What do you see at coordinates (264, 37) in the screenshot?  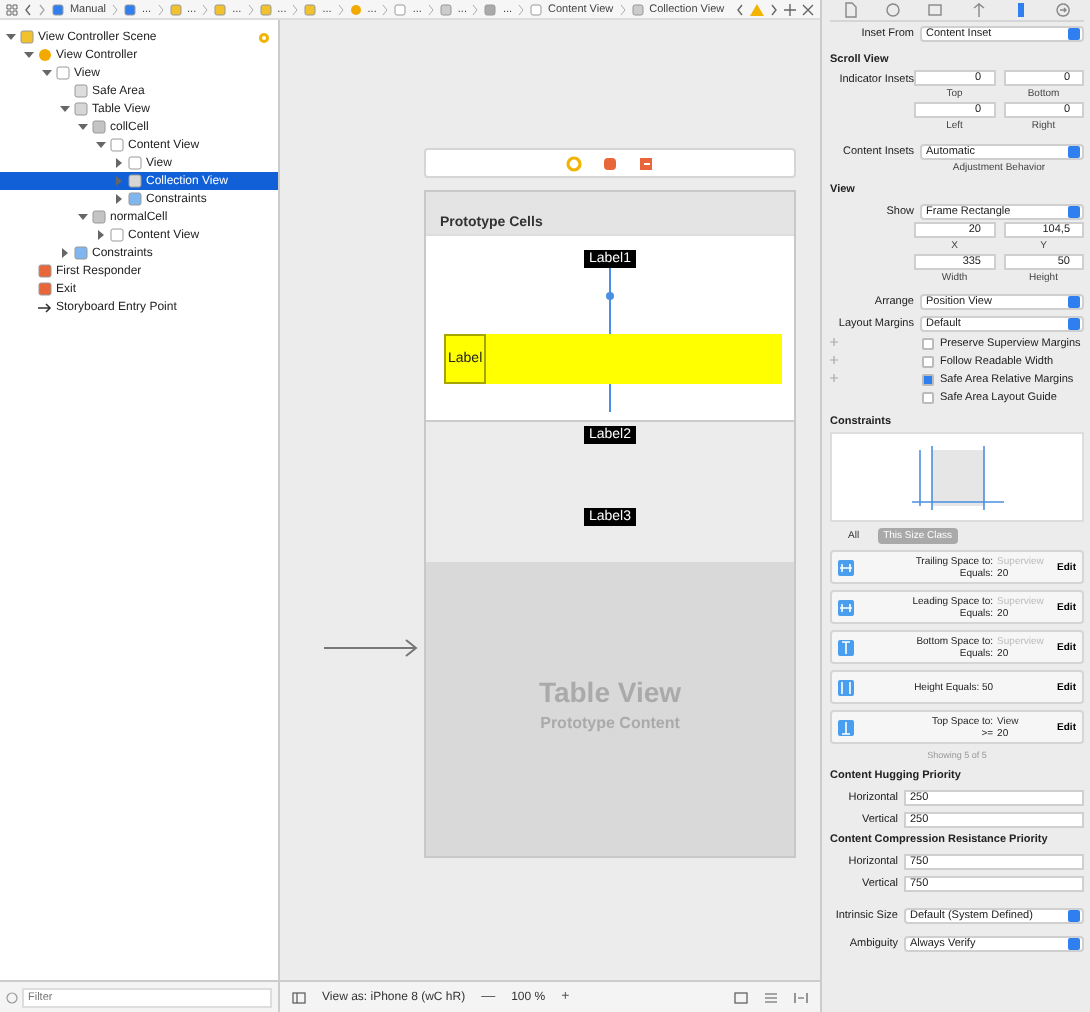 I see `gear-icon` at bounding box center [264, 37].